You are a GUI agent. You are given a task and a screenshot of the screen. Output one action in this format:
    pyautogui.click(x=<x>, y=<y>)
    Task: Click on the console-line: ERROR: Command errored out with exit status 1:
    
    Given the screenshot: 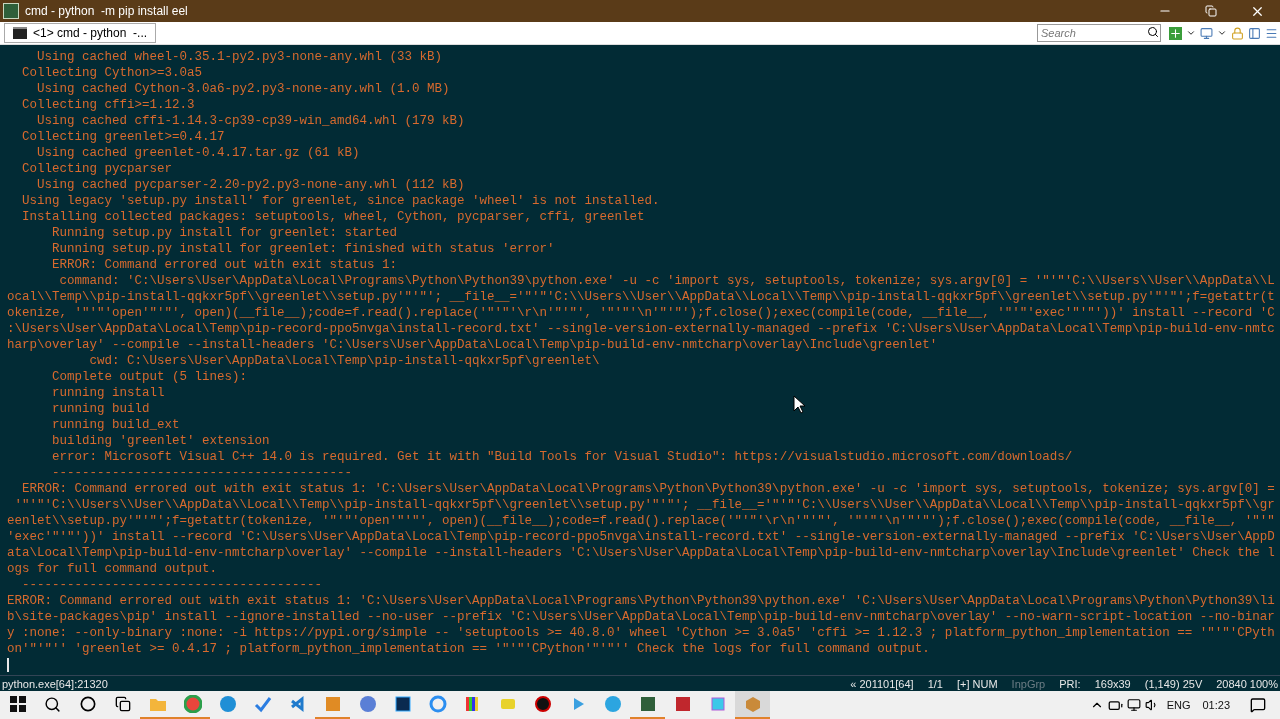 What is the action you would take?
    pyautogui.click(x=224, y=265)
    